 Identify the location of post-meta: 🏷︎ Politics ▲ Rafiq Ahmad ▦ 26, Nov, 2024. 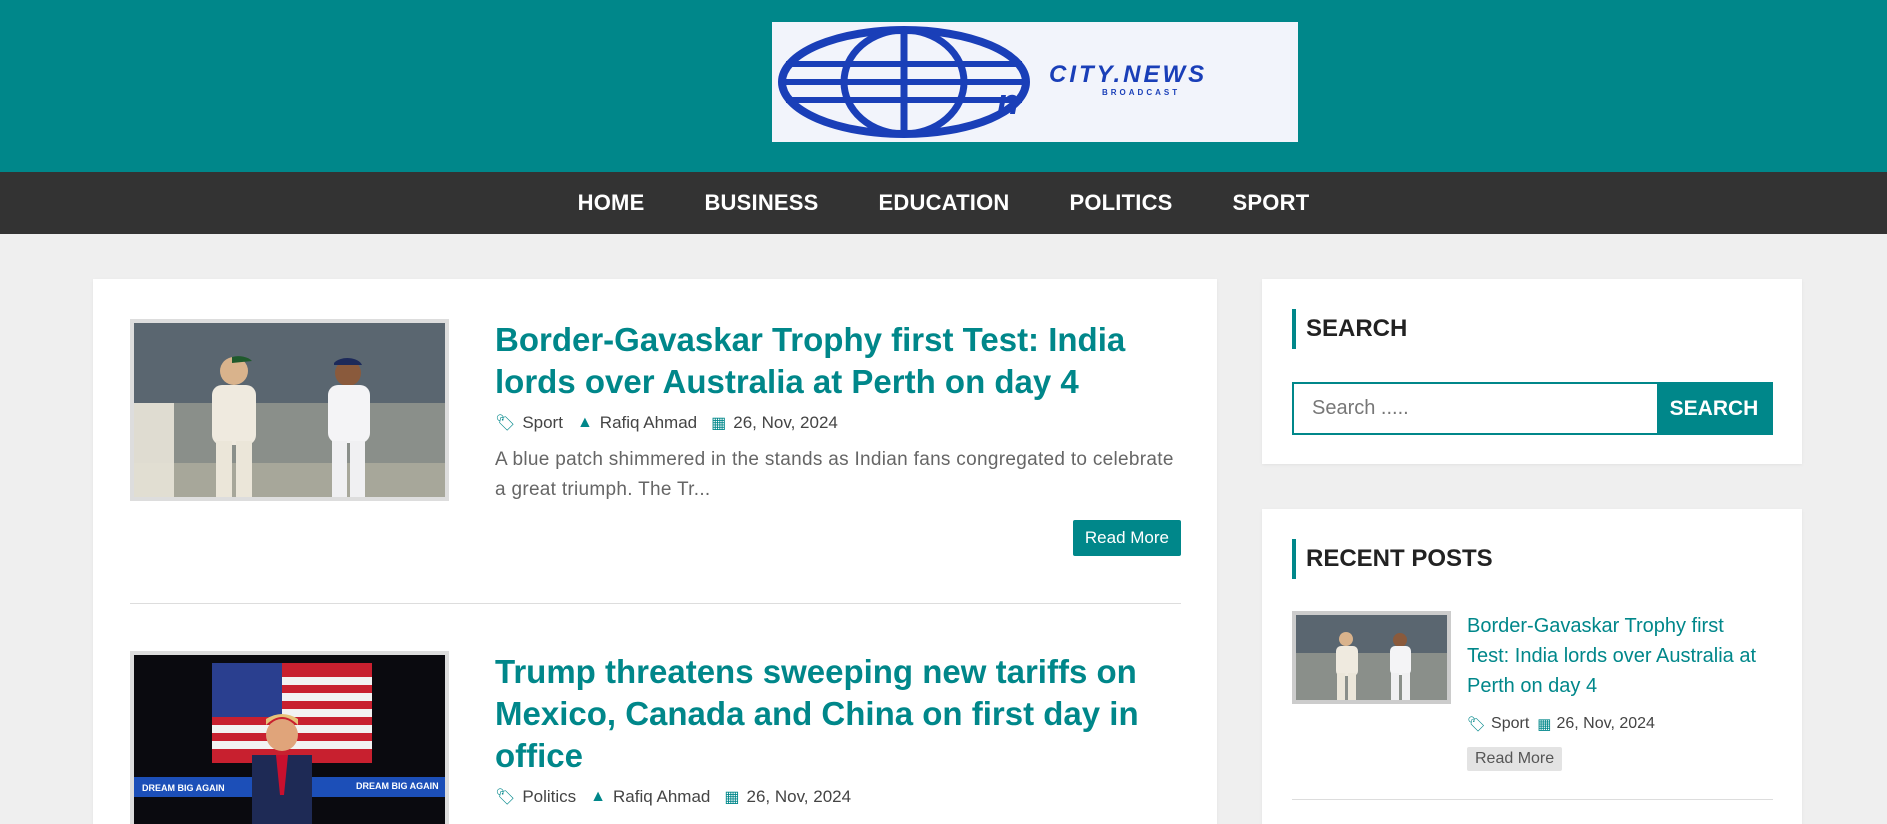
(838, 797).